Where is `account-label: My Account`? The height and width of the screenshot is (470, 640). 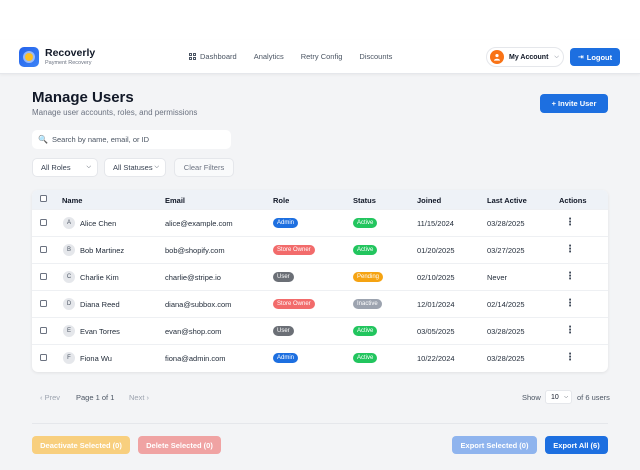 account-label: My Account is located at coordinates (529, 57).